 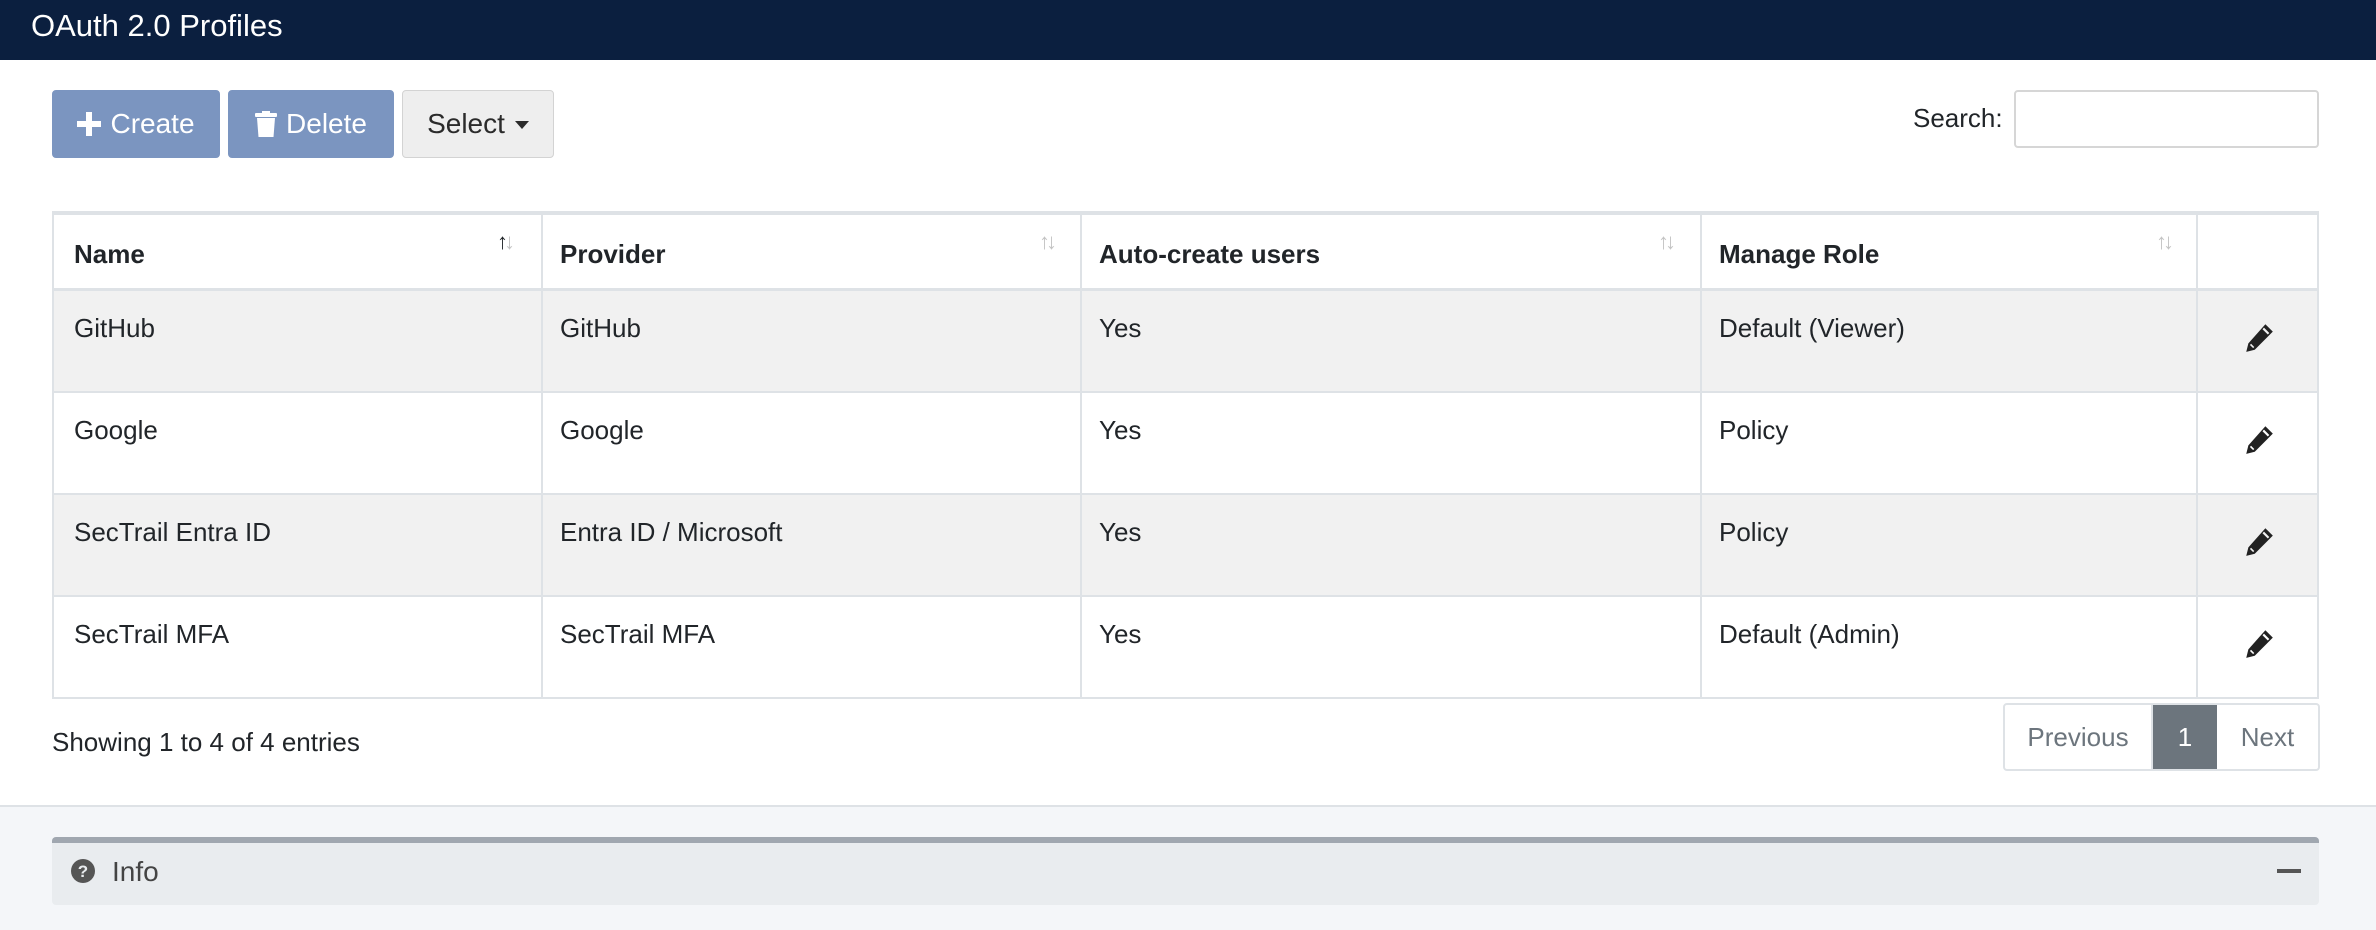 What do you see at coordinates (172, 532) in the screenshot?
I see `cell-name: SecTrail Entra ID` at bounding box center [172, 532].